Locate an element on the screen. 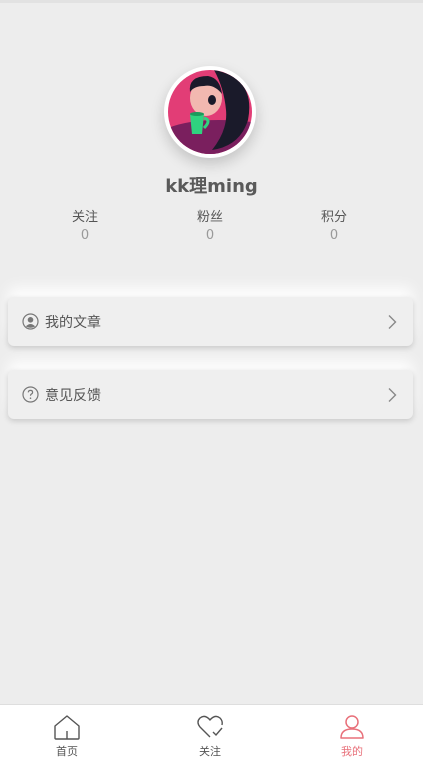 The height and width of the screenshot is (760, 423). stat-following: 关注 0 is located at coordinates (85, 227).